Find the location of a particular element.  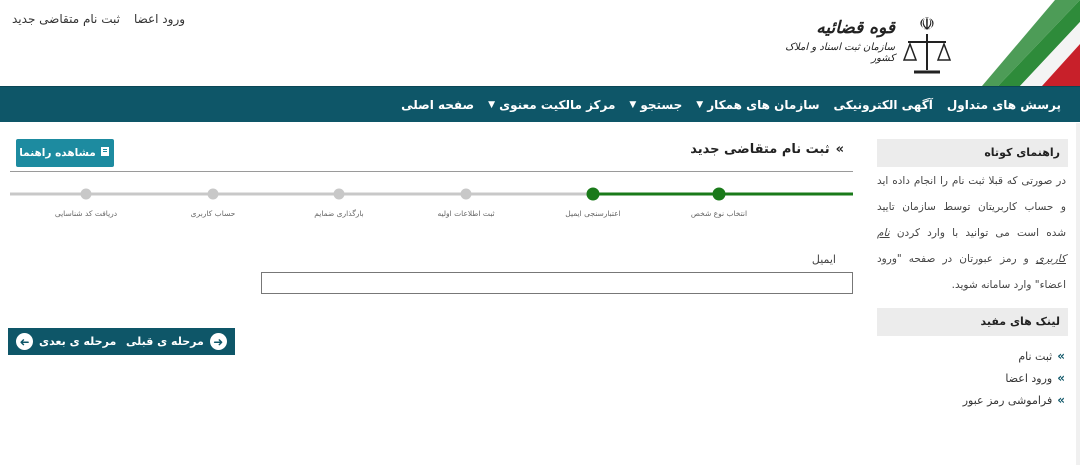

scrollbar is located at coordinates (1078, 294).